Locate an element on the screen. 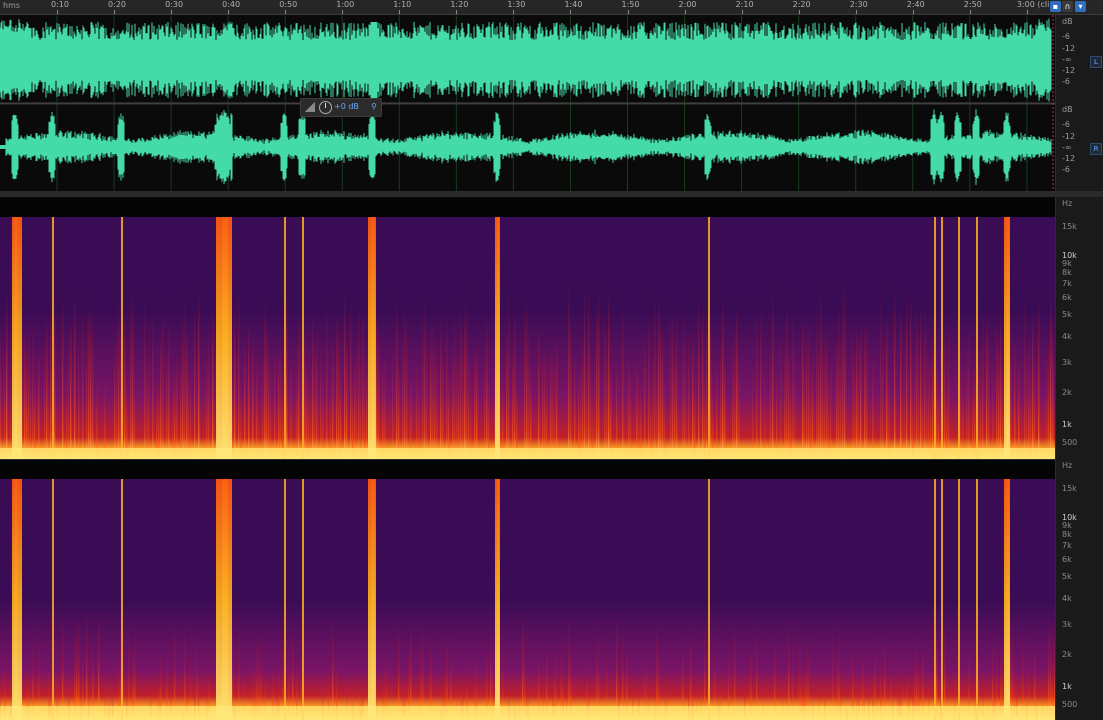 The image size is (1103, 720). ruler-tick-label: 1:30 is located at coordinates (516, 4).